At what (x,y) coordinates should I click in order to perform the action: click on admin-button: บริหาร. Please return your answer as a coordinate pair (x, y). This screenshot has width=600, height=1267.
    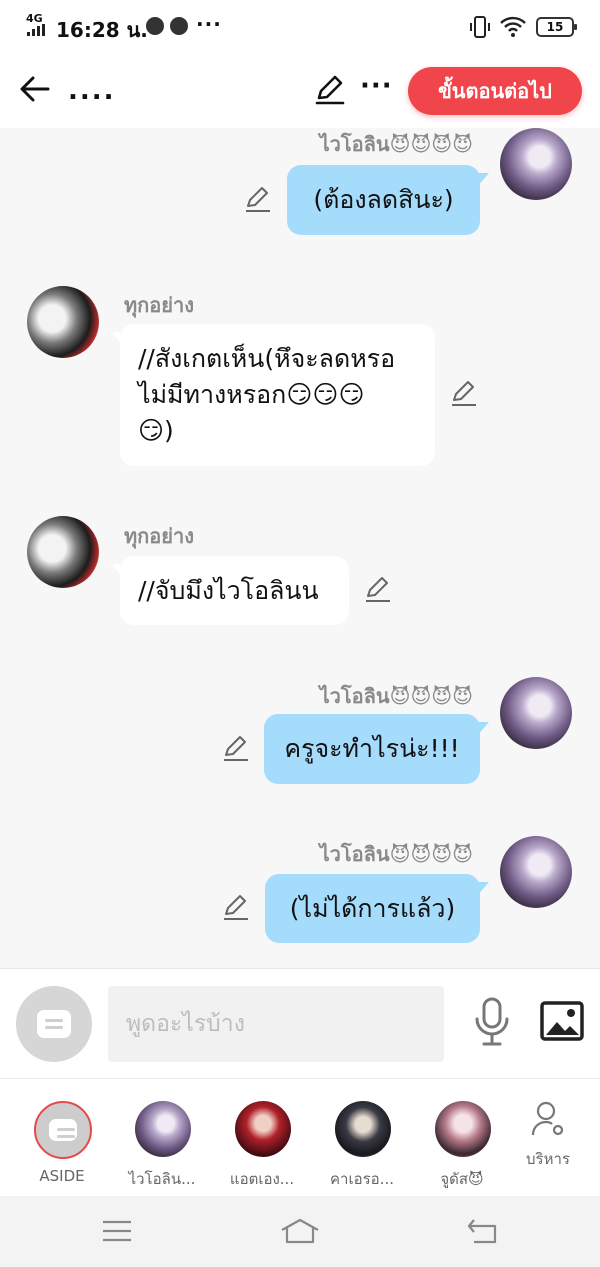
    Looking at the image, I should click on (548, 1136).